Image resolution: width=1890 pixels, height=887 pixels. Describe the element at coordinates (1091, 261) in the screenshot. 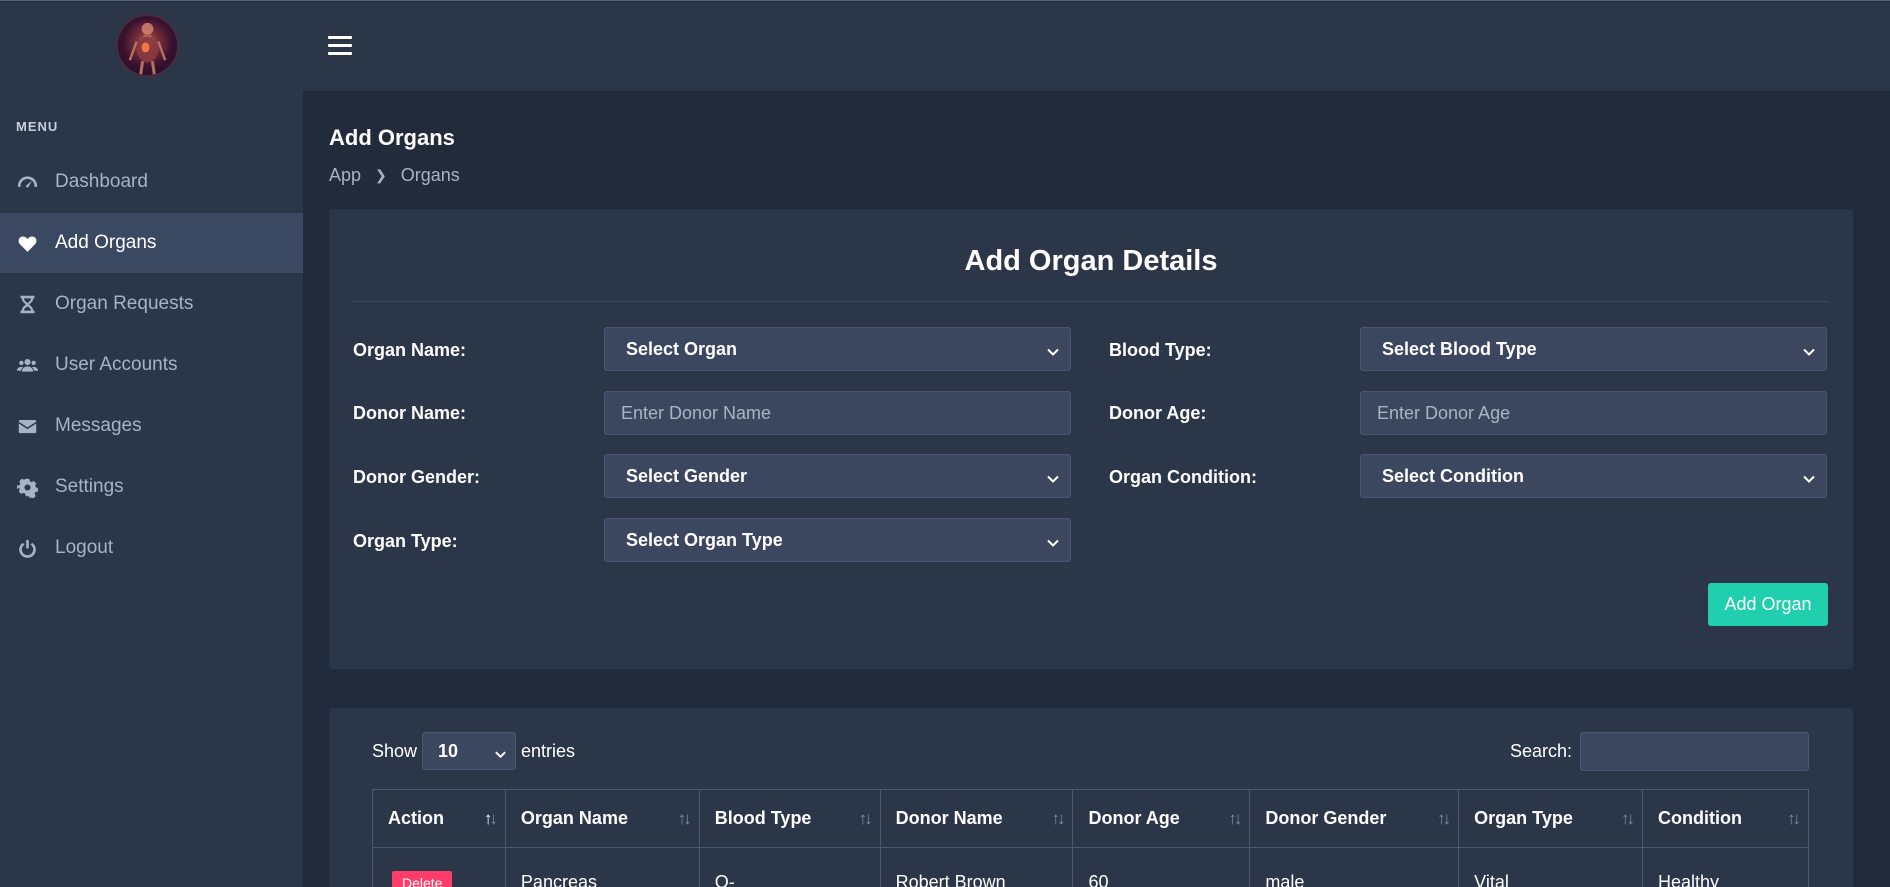

I see `form-title: Add Organ Details` at that location.